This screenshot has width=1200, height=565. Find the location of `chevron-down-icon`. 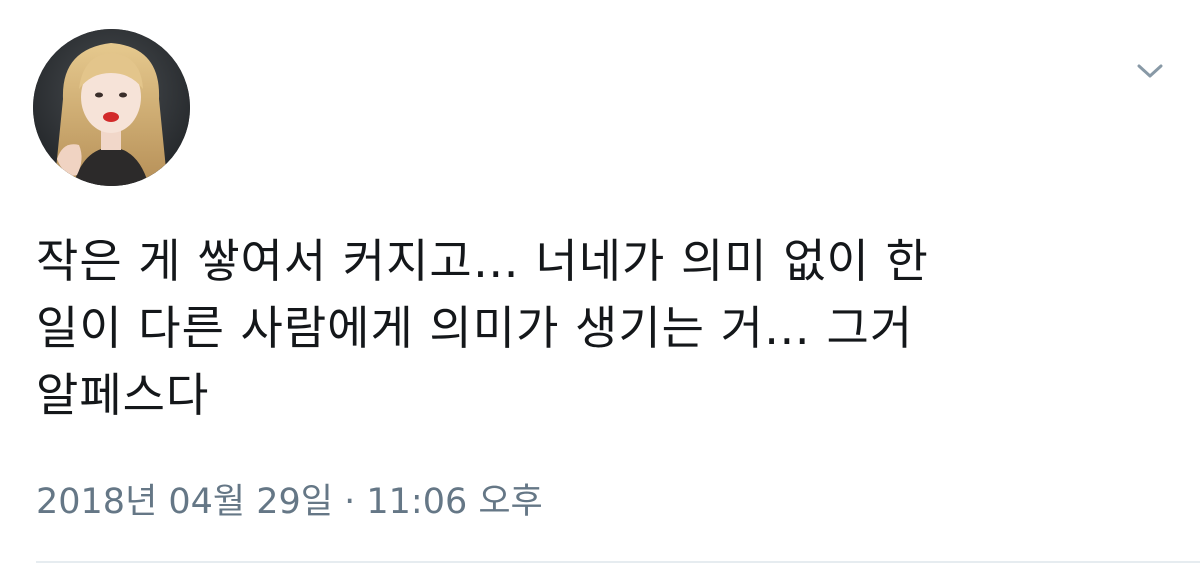

chevron-down-icon is located at coordinates (1150, 71).